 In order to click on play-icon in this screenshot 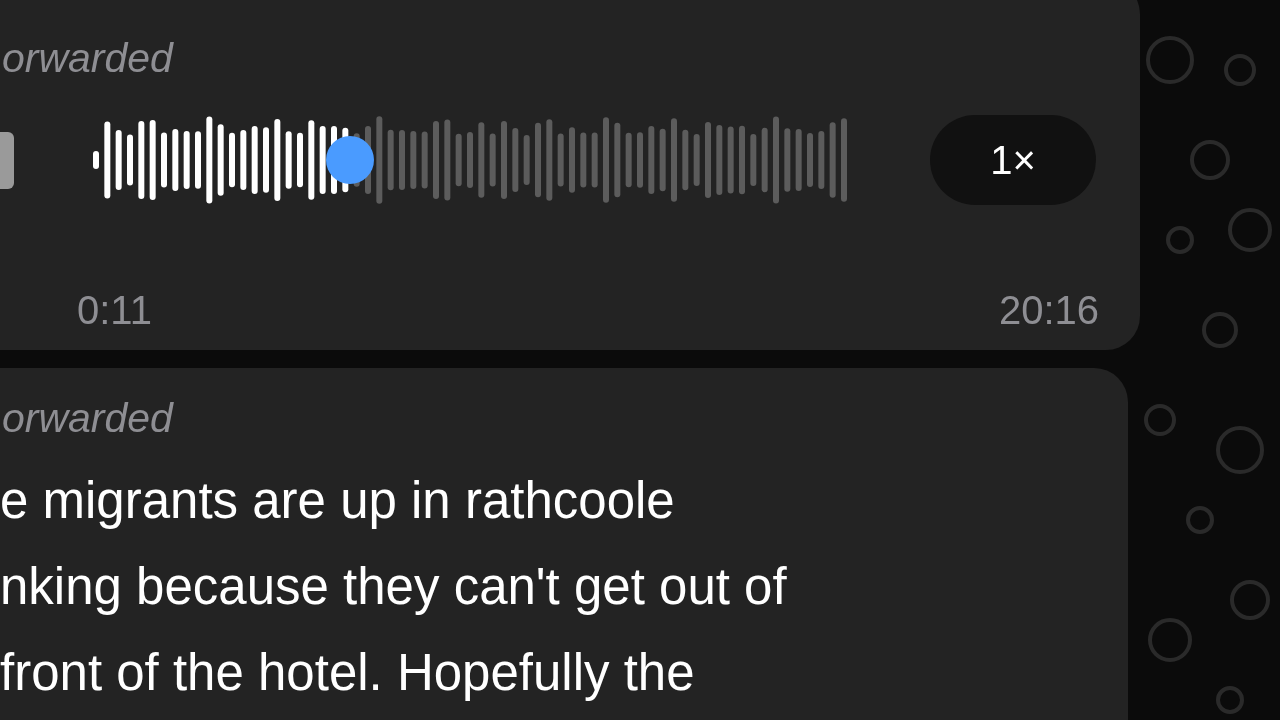, I will do `click(7, 160)`.